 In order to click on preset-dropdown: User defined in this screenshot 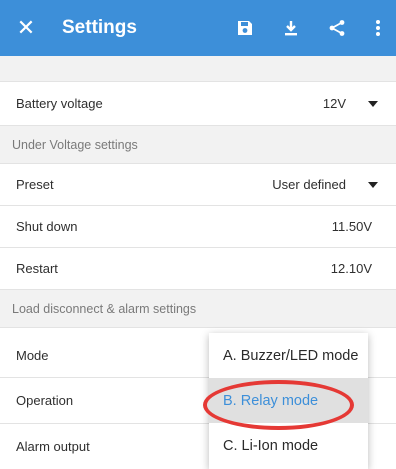, I will do `click(334, 185)`.